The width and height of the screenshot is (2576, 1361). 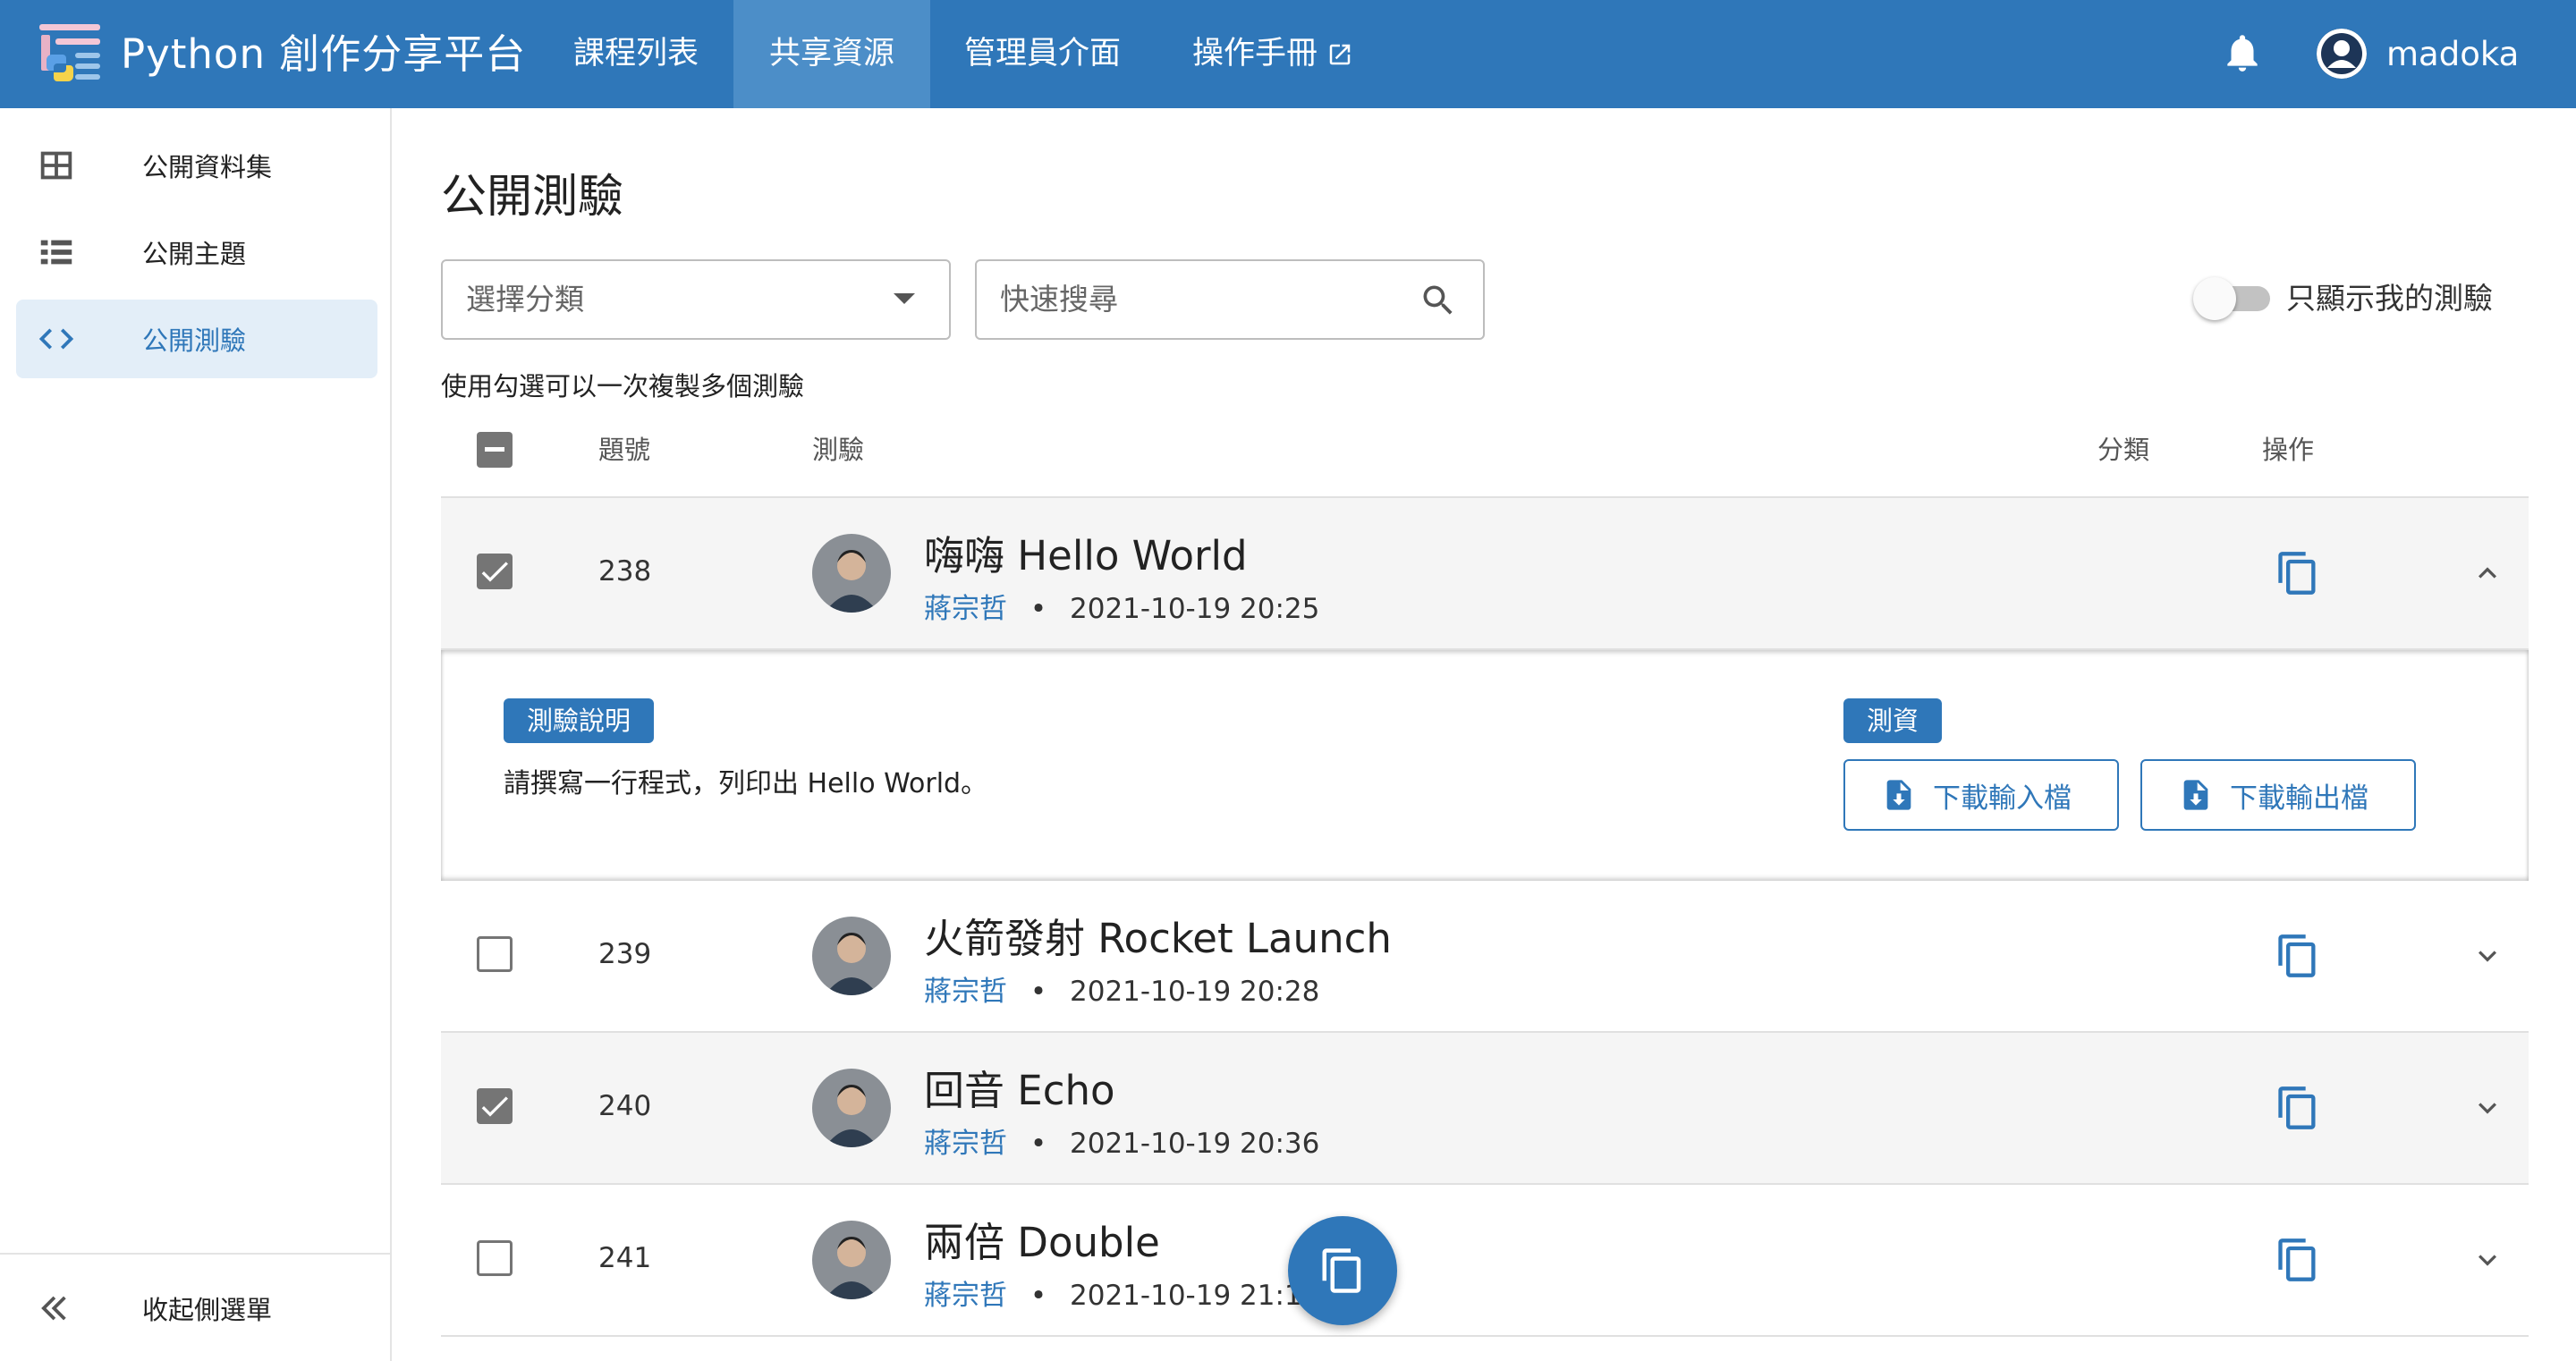 What do you see at coordinates (56, 339) in the screenshot?
I see `code-icon` at bounding box center [56, 339].